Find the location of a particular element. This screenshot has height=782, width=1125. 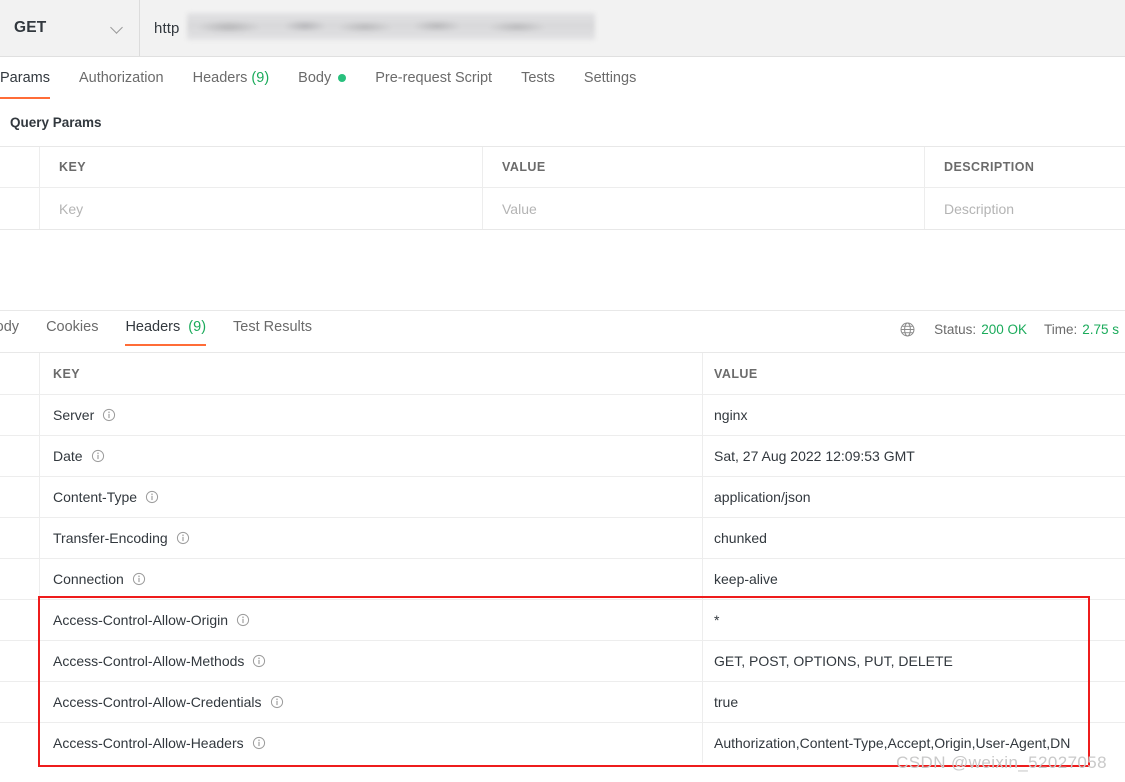

tab-params-label: Params is located at coordinates (25, 78).